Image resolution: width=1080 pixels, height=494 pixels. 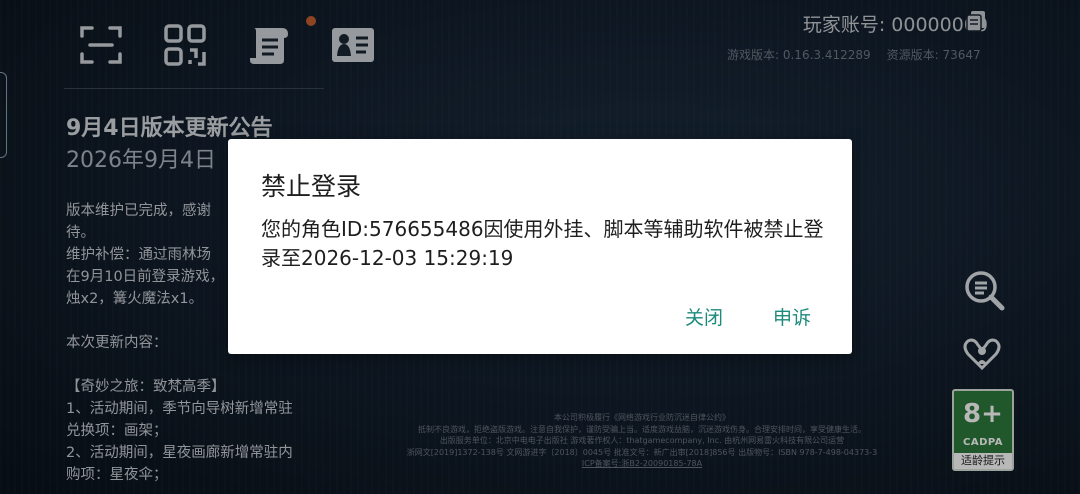 I want to click on appeal-button: 申诉, so click(x=792, y=316).